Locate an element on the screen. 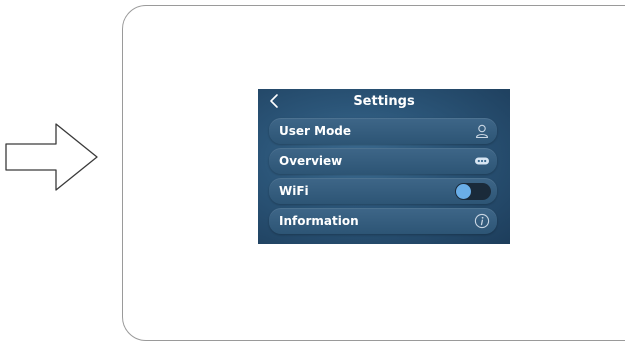 The image size is (625, 347). ellipsis-icon is located at coordinates (482, 161).